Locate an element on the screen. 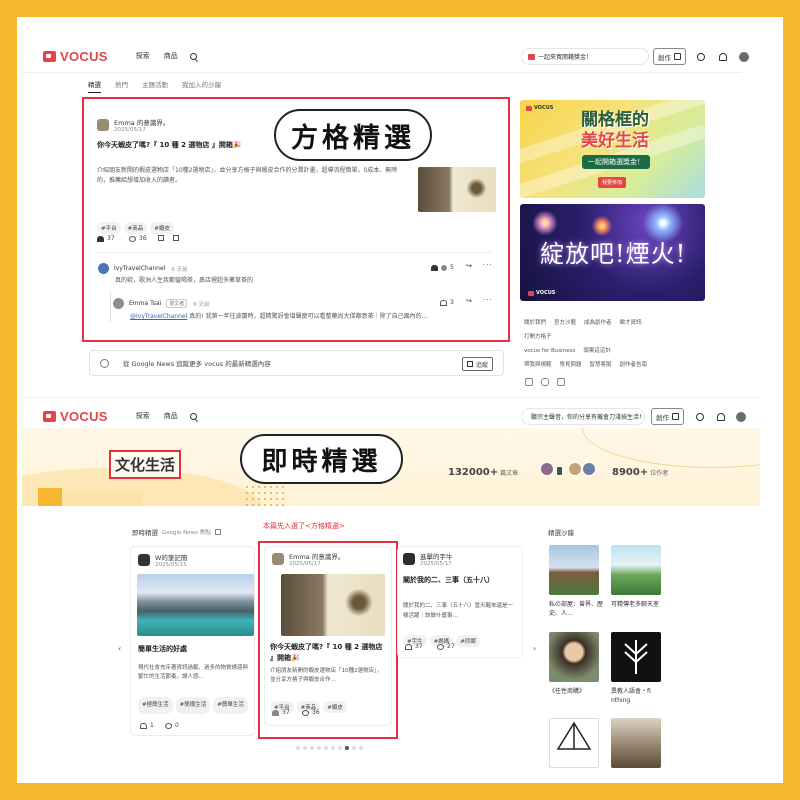 The width and height of the screenshot is (800, 800). tag: #同鄉 is located at coordinates (468, 641).